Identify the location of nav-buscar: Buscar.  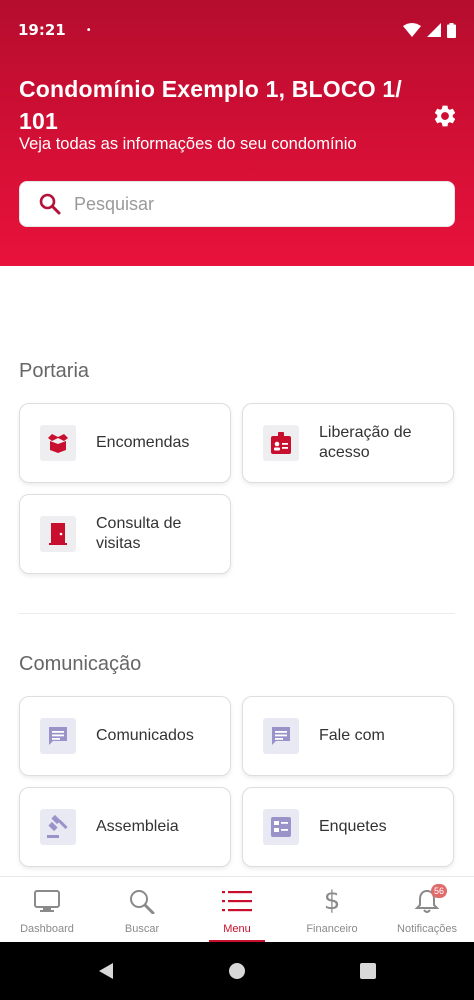
(142, 910).